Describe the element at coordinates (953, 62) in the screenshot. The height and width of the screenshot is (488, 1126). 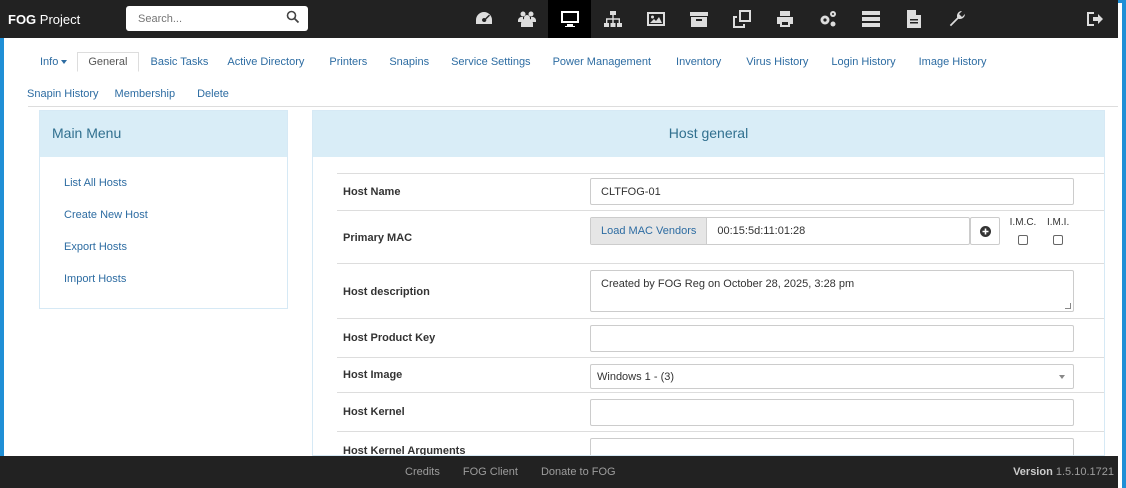
I see `tab-image-history: Image History` at that location.